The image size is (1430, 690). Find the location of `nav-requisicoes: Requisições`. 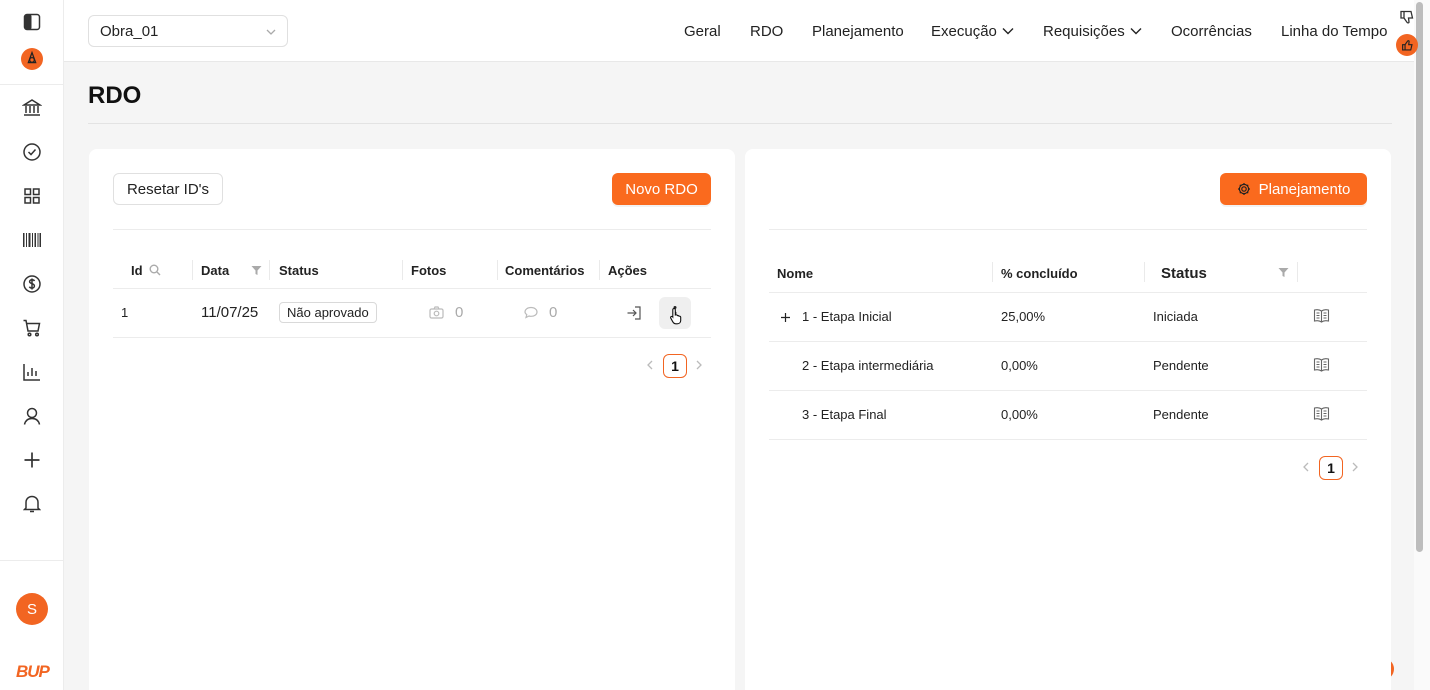

nav-requisicoes: Requisições is located at coordinates (1093, 31).